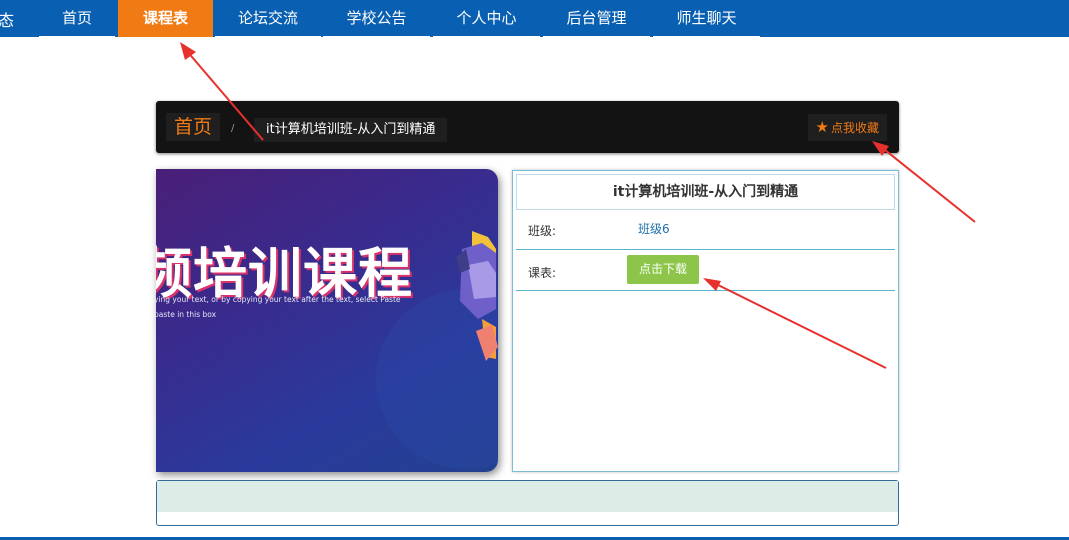 The width and height of the screenshot is (1069, 540). Describe the element at coordinates (596, 18) in the screenshot. I see `nav-admin: 后台管理` at that location.